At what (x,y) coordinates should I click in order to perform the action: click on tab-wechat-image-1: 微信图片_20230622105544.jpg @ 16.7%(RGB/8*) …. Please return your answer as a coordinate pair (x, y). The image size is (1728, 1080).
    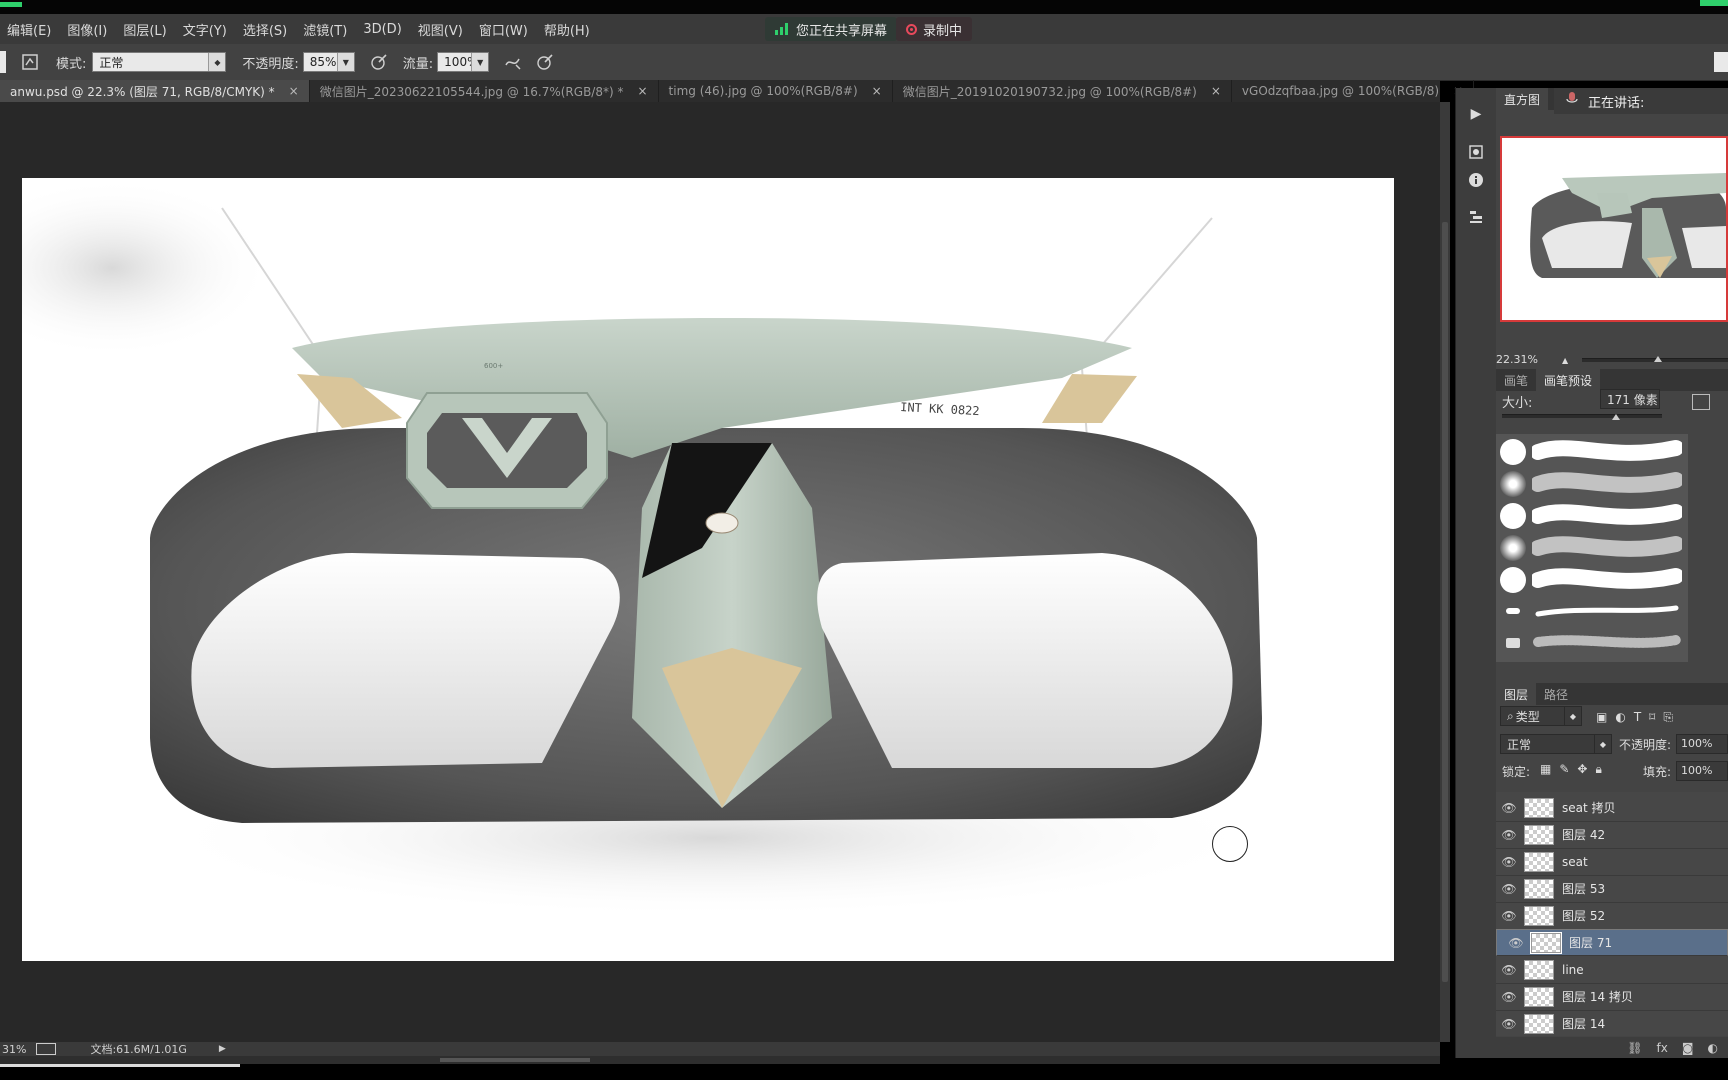
    Looking at the image, I should click on (484, 91).